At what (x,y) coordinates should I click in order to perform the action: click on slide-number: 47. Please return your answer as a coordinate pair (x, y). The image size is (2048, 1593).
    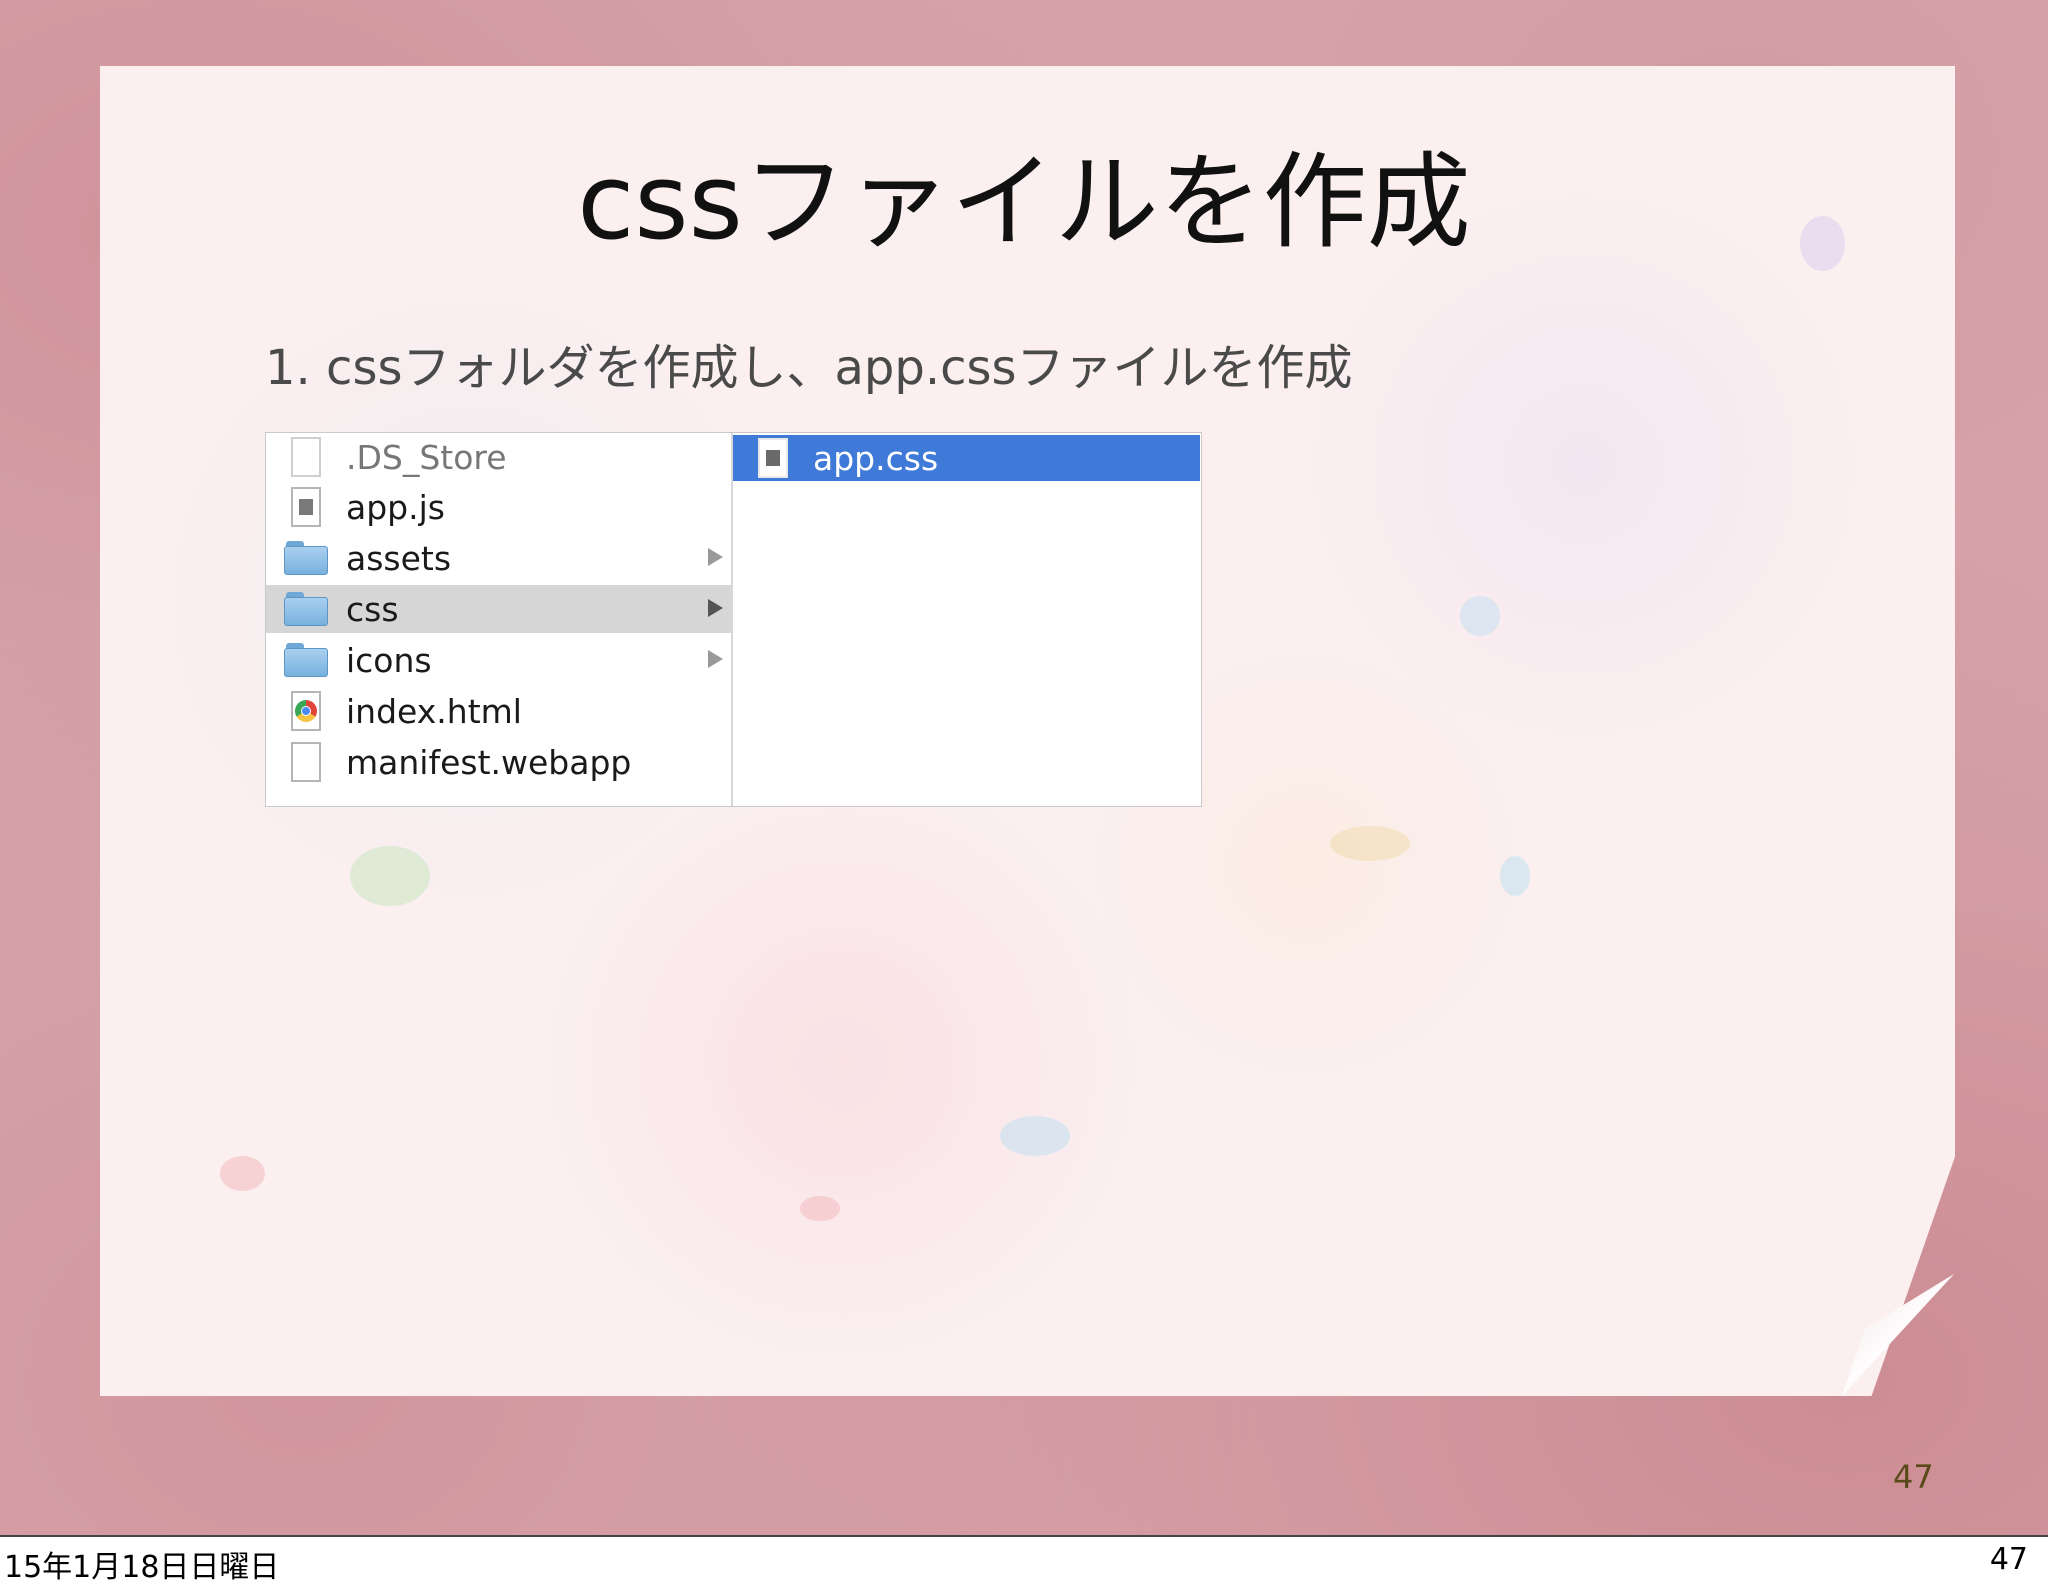
    Looking at the image, I should click on (1913, 1477).